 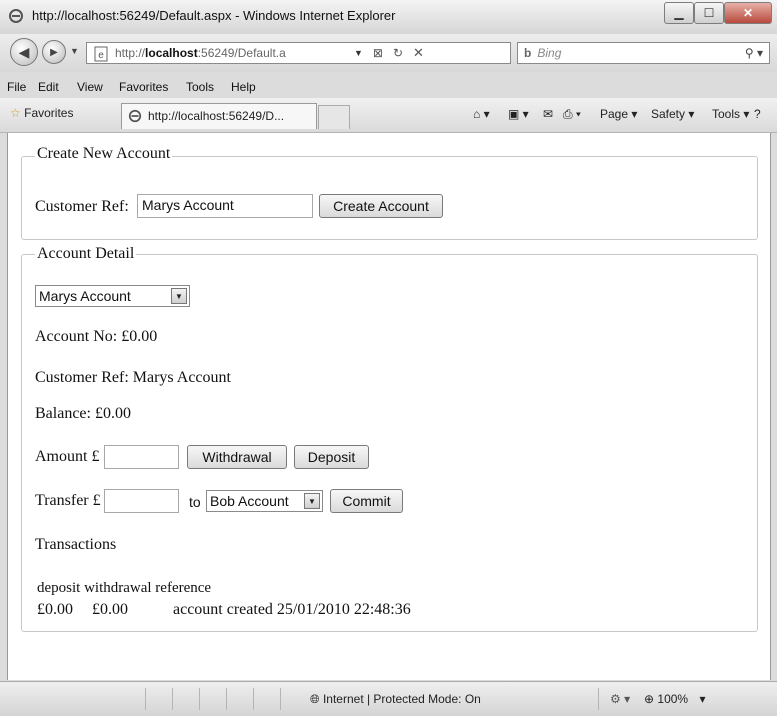 I want to click on internet-explorer-icon, so click(x=16, y=16).